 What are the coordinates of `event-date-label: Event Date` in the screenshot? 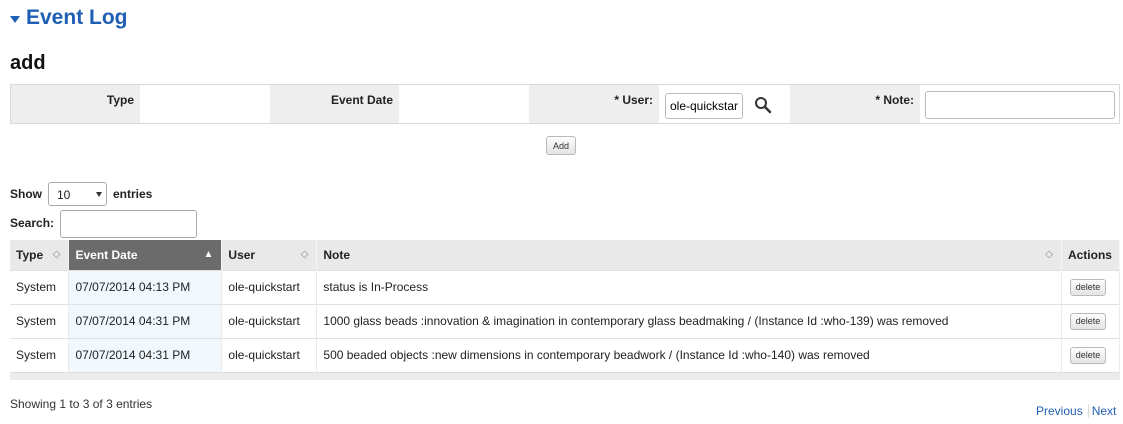 It's located at (334, 104).